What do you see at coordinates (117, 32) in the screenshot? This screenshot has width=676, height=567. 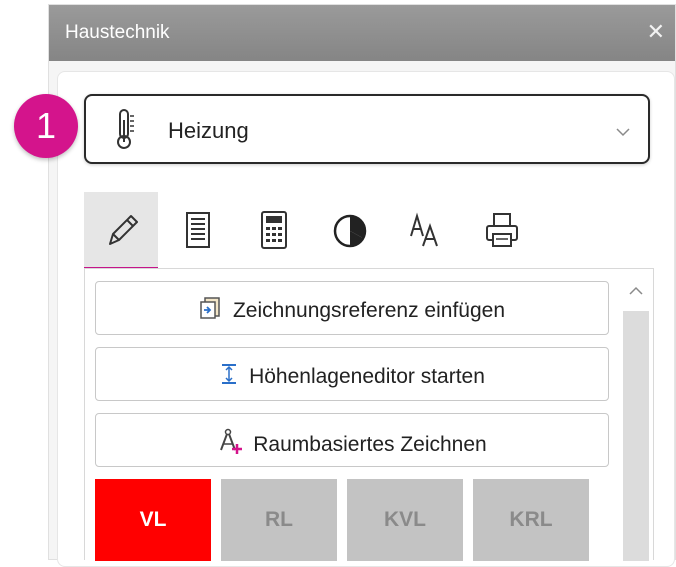 I see `panel-title: Haustechnik` at bounding box center [117, 32].